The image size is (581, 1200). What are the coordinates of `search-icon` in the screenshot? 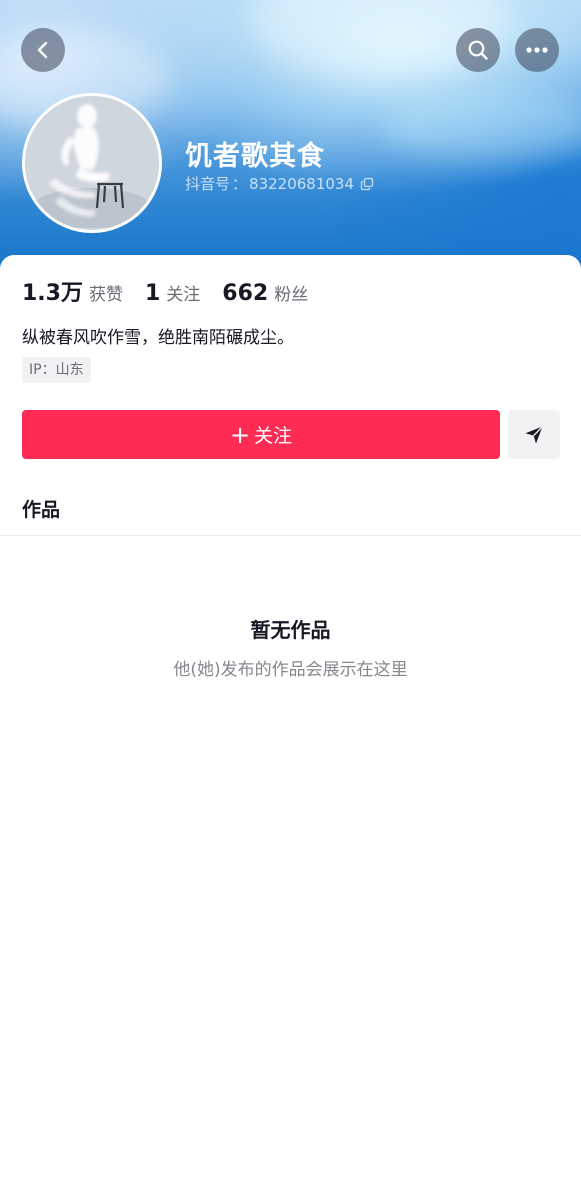 It's located at (478, 50).